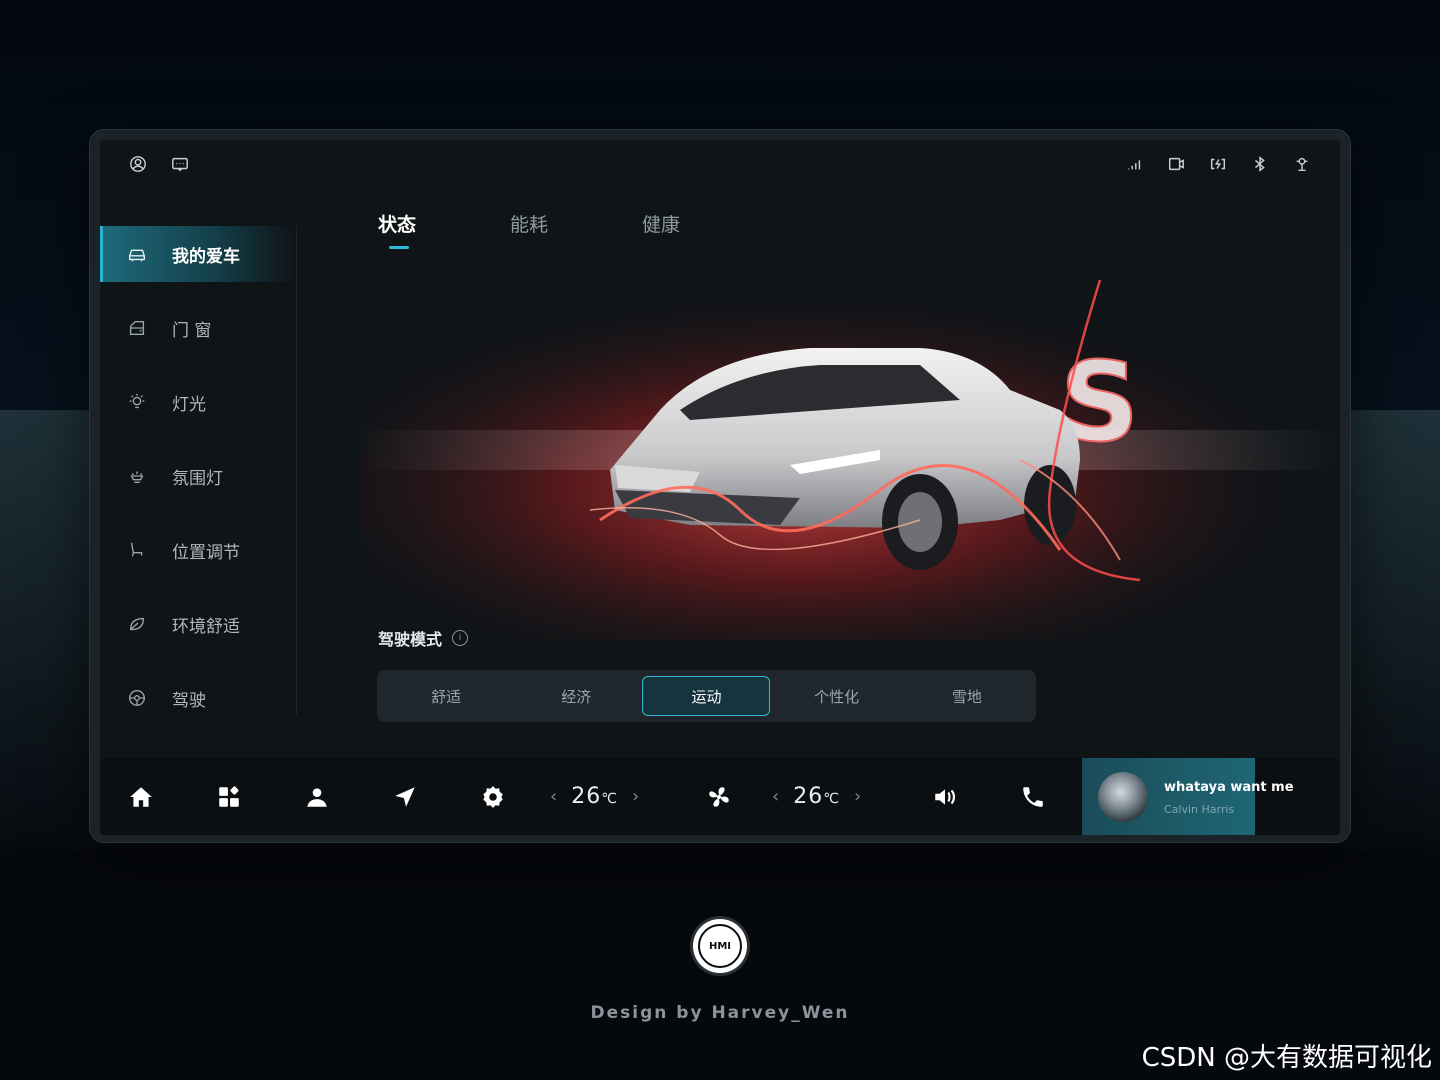  I want to click on leaf-icon, so click(137, 624).